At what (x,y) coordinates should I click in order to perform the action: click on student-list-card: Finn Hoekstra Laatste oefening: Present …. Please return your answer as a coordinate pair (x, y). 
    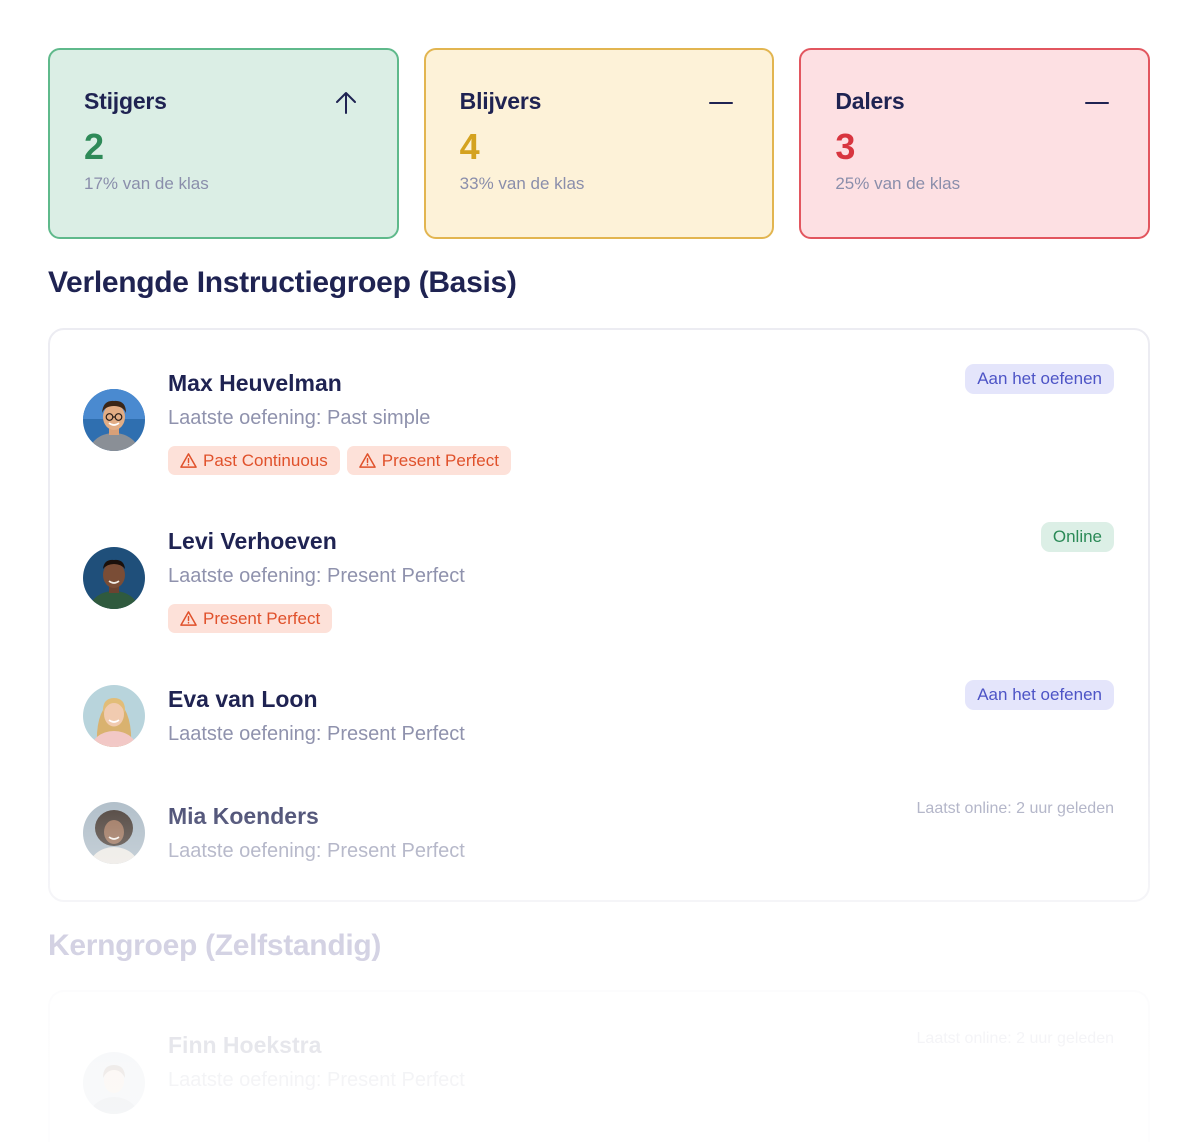
    Looking at the image, I should click on (599, 1066).